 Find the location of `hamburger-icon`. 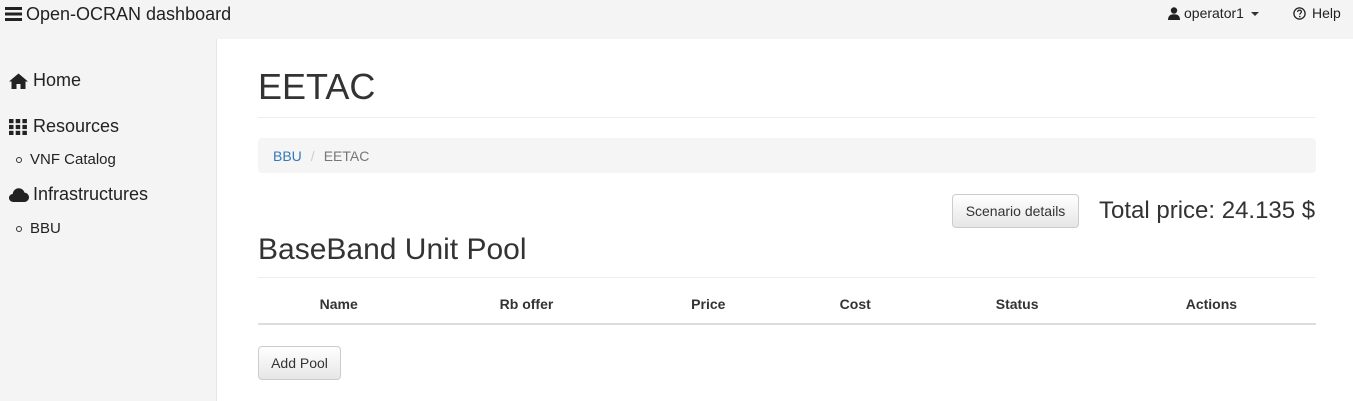

hamburger-icon is located at coordinates (13, 14).